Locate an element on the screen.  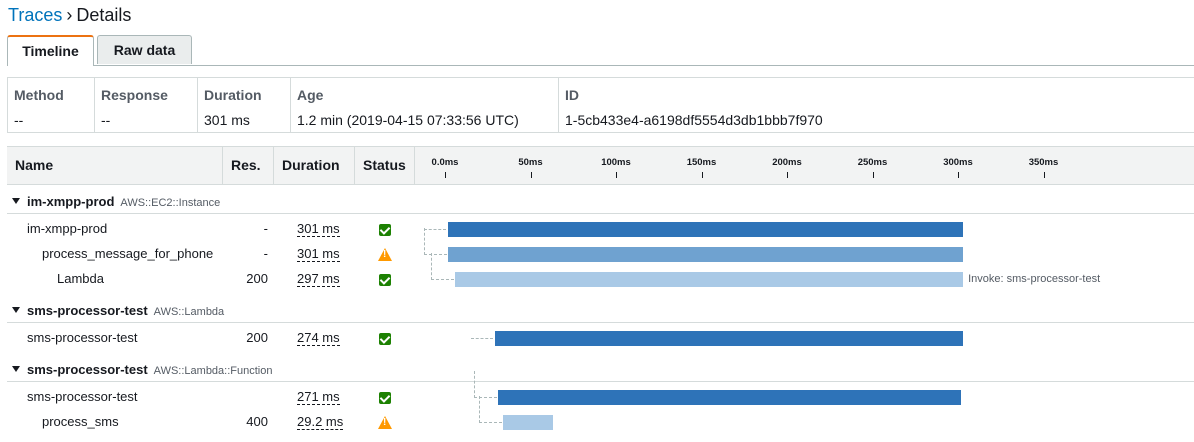
group-type: AWS::Lambda::Function is located at coordinates (213, 371).